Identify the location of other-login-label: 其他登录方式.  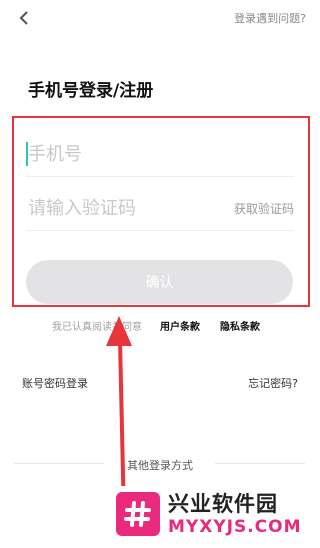
(160, 465).